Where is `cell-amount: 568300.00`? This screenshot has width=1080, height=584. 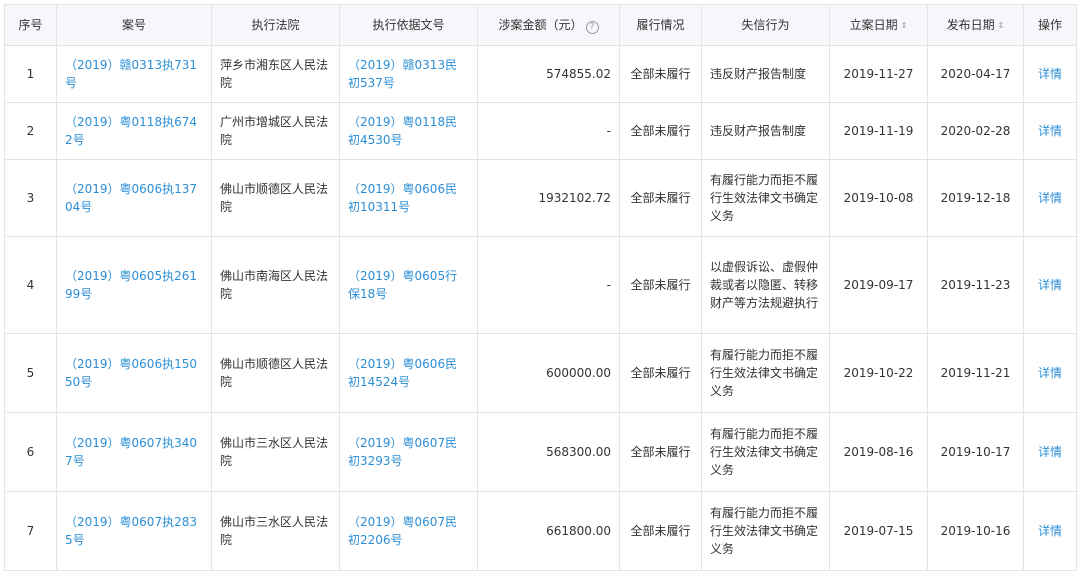 cell-amount: 568300.00 is located at coordinates (548, 452).